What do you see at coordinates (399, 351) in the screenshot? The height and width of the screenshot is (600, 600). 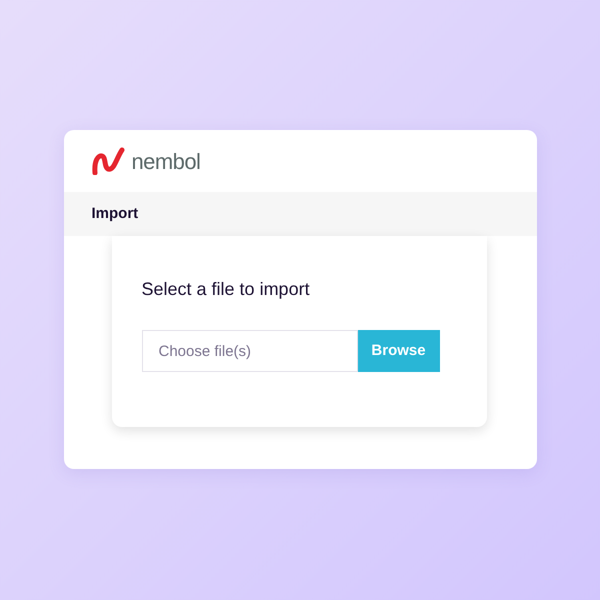 I see `browse-button: Browse` at bounding box center [399, 351].